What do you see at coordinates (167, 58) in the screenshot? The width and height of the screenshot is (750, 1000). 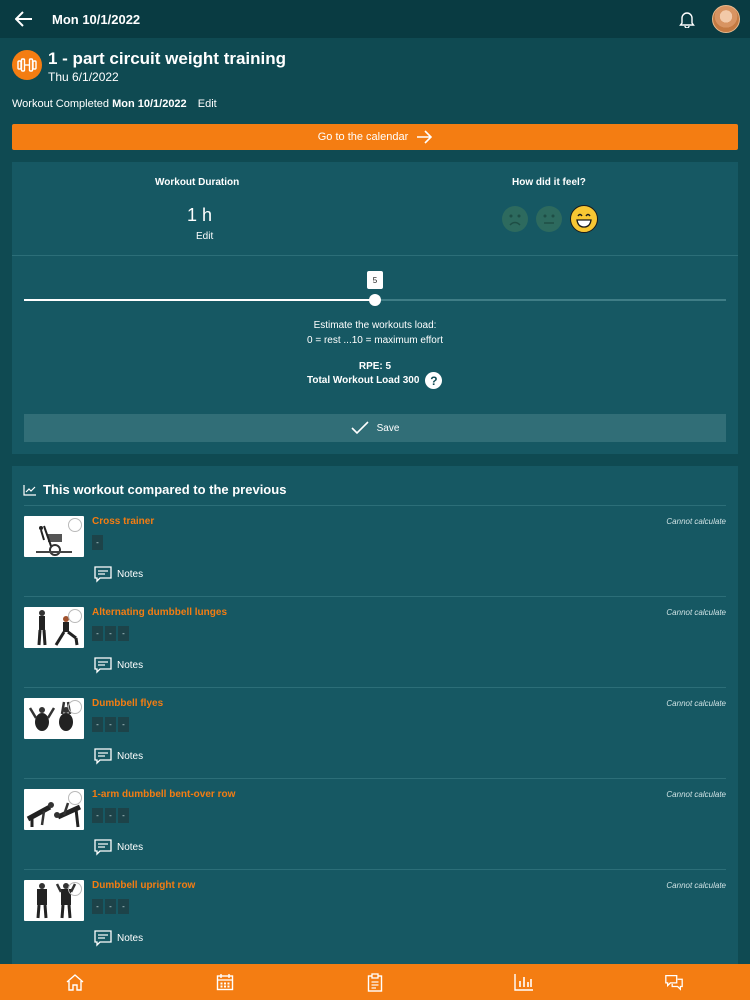 I see `workout-title: 1 - part circuit weight training` at bounding box center [167, 58].